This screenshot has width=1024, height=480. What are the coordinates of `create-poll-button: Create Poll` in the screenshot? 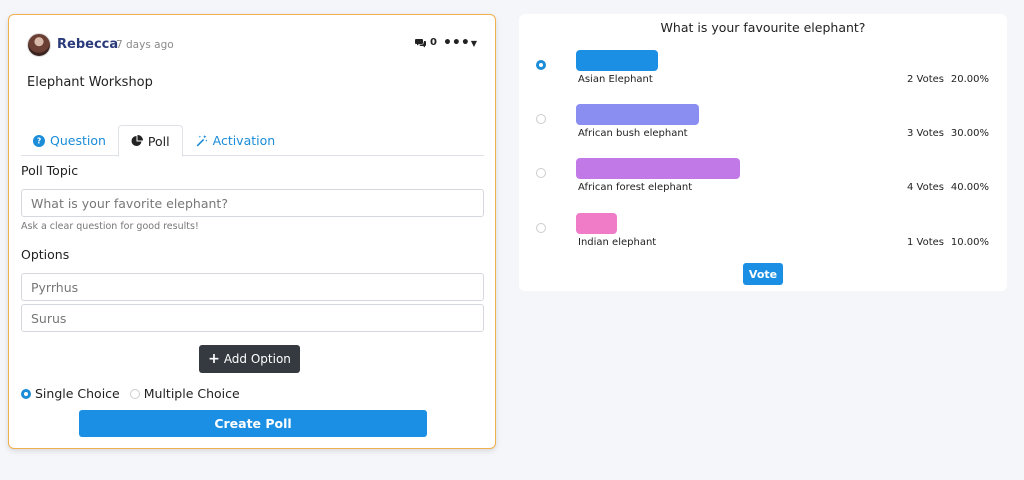 It's located at (253, 423).